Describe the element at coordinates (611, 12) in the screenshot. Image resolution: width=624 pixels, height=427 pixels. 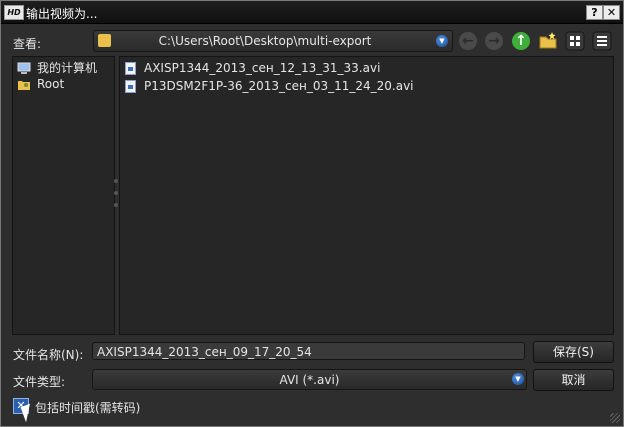
I see `close-button: ✕` at that location.